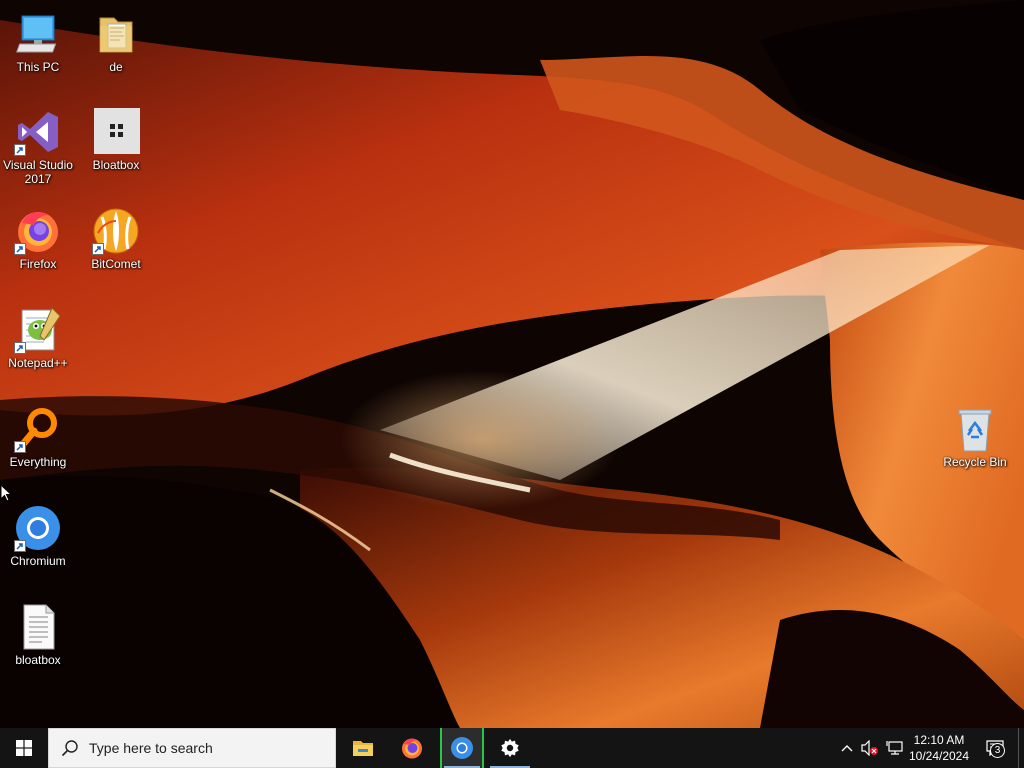 The width and height of the screenshot is (1024, 768). I want to click on desktop-icon-notepadpp: Notepad++, so click(38, 338).